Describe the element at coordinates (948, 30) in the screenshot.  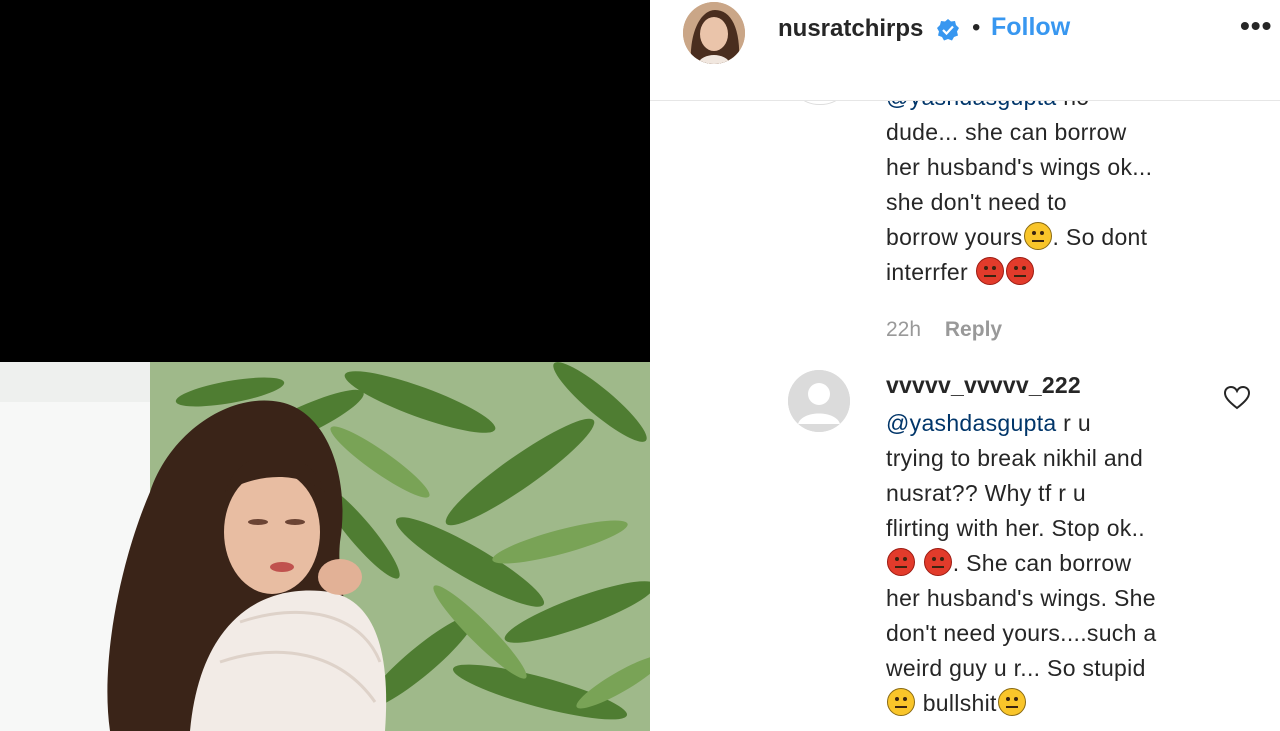
I see `verified-badge-icon` at that location.